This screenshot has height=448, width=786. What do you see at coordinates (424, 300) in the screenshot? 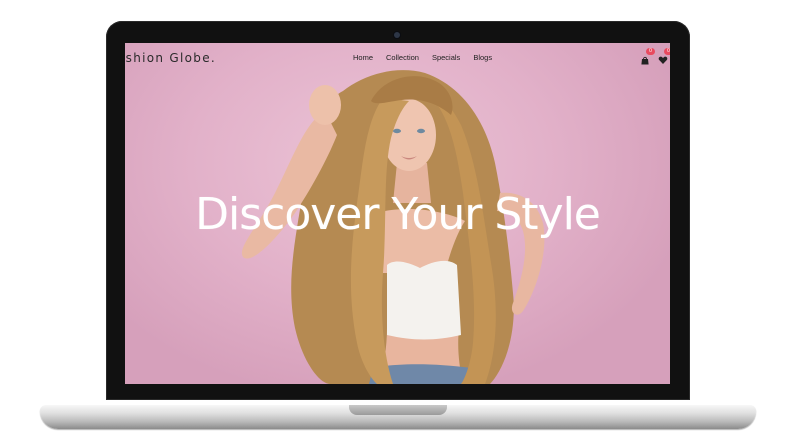
I see `crop-top-shape` at bounding box center [424, 300].